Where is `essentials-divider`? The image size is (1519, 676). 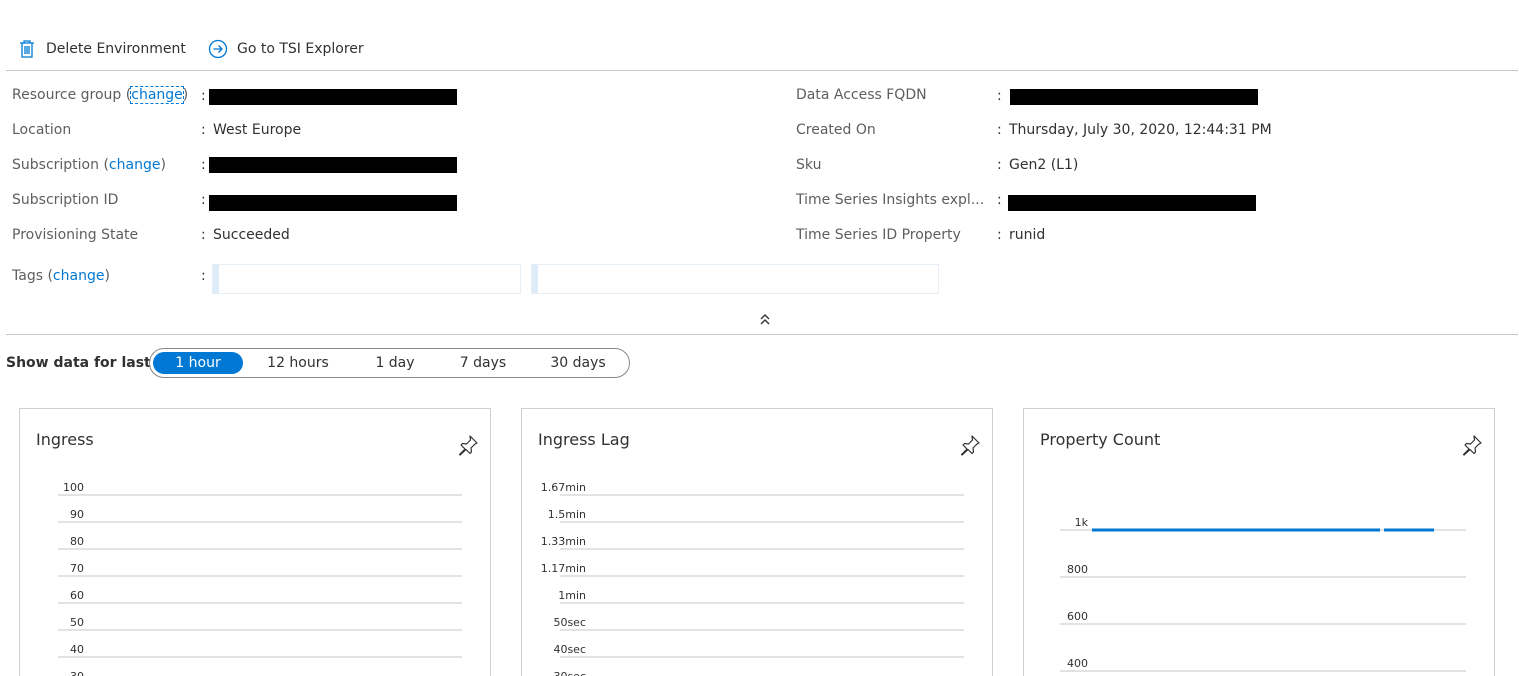 essentials-divider is located at coordinates (762, 334).